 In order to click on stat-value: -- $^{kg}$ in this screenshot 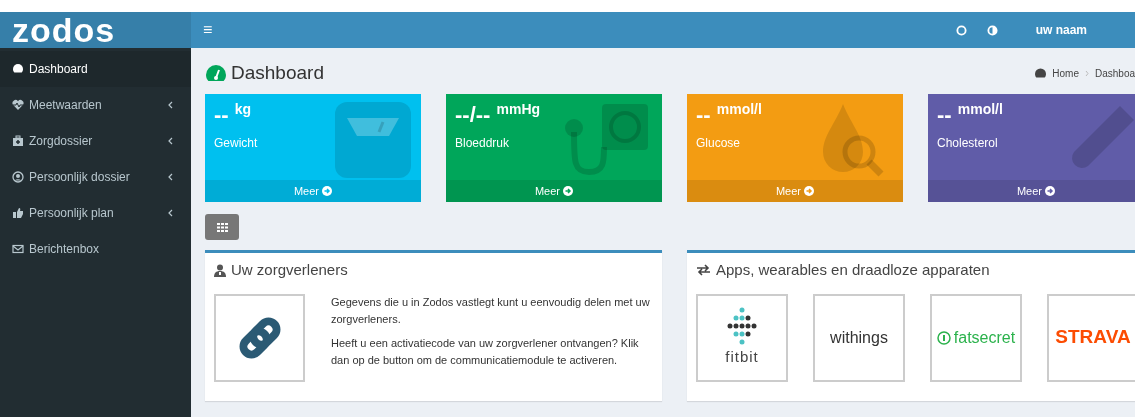, I will do `click(233, 114)`.